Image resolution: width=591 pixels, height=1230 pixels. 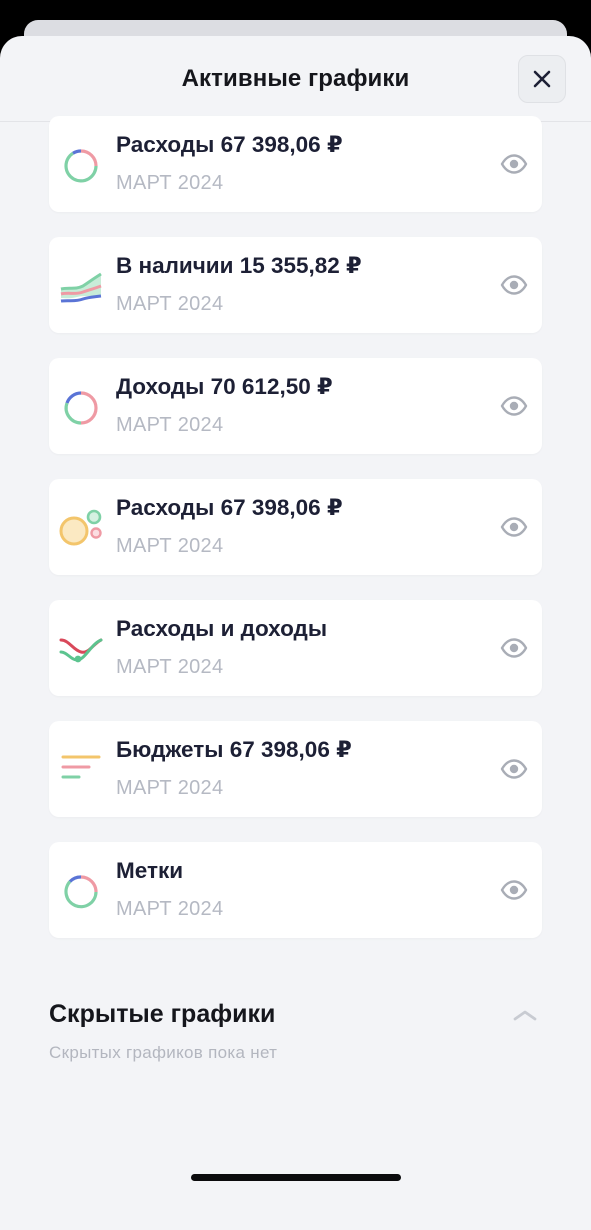 What do you see at coordinates (295, 164) in the screenshot?
I see `chart-card-expenses: Расходы 67 398,06 ₽ МАРТ 2024` at bounding box center [295, 164].